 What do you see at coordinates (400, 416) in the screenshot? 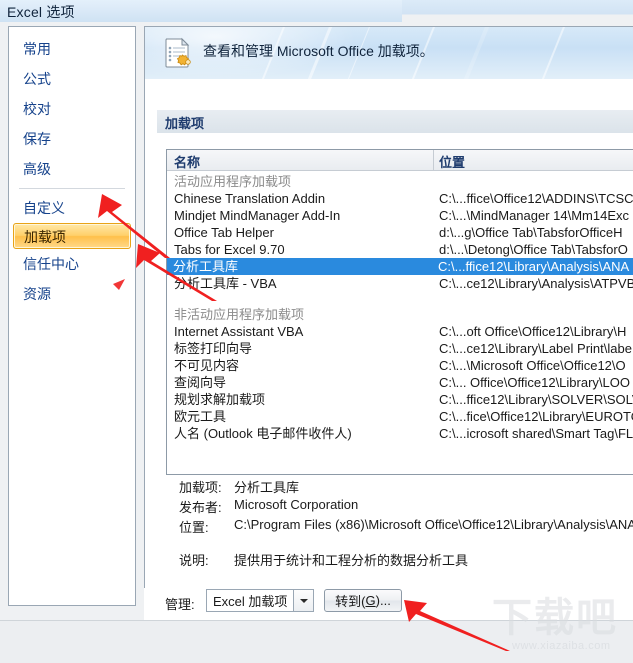
I see `addins-list-row: 欧元工具 C:\...fice\Office12\Library\EUROTO` at bounding box center [400, 416].